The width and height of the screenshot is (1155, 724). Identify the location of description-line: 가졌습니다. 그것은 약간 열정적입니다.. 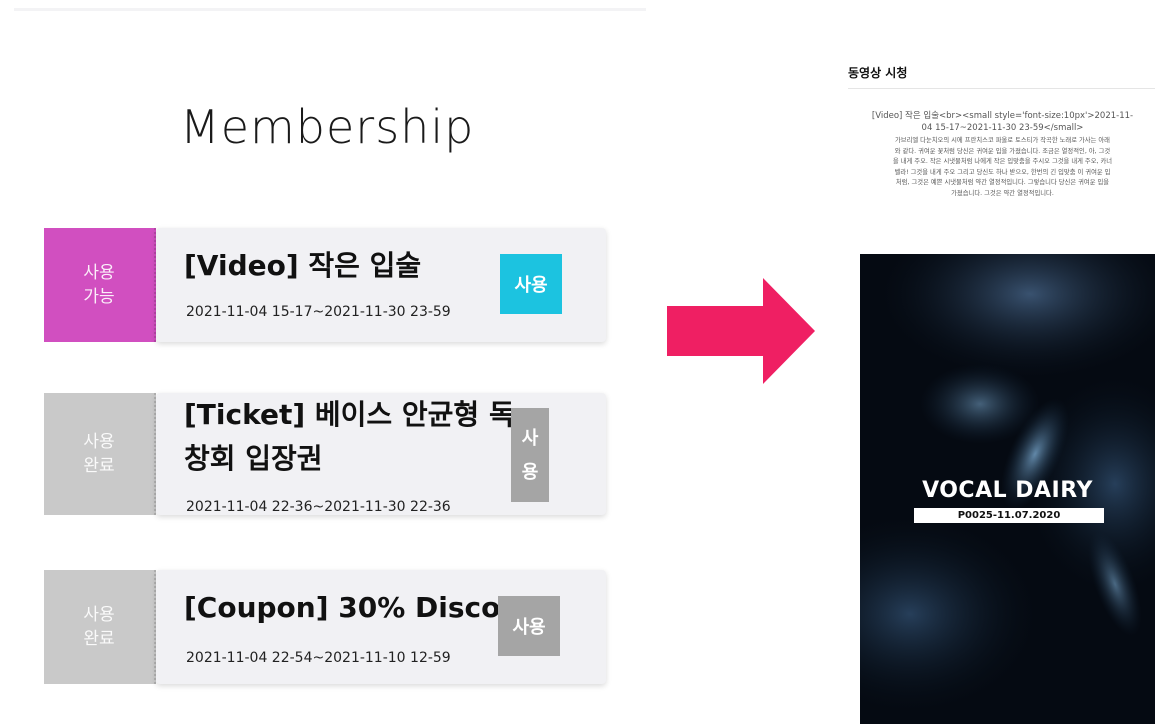
(1002, 193).